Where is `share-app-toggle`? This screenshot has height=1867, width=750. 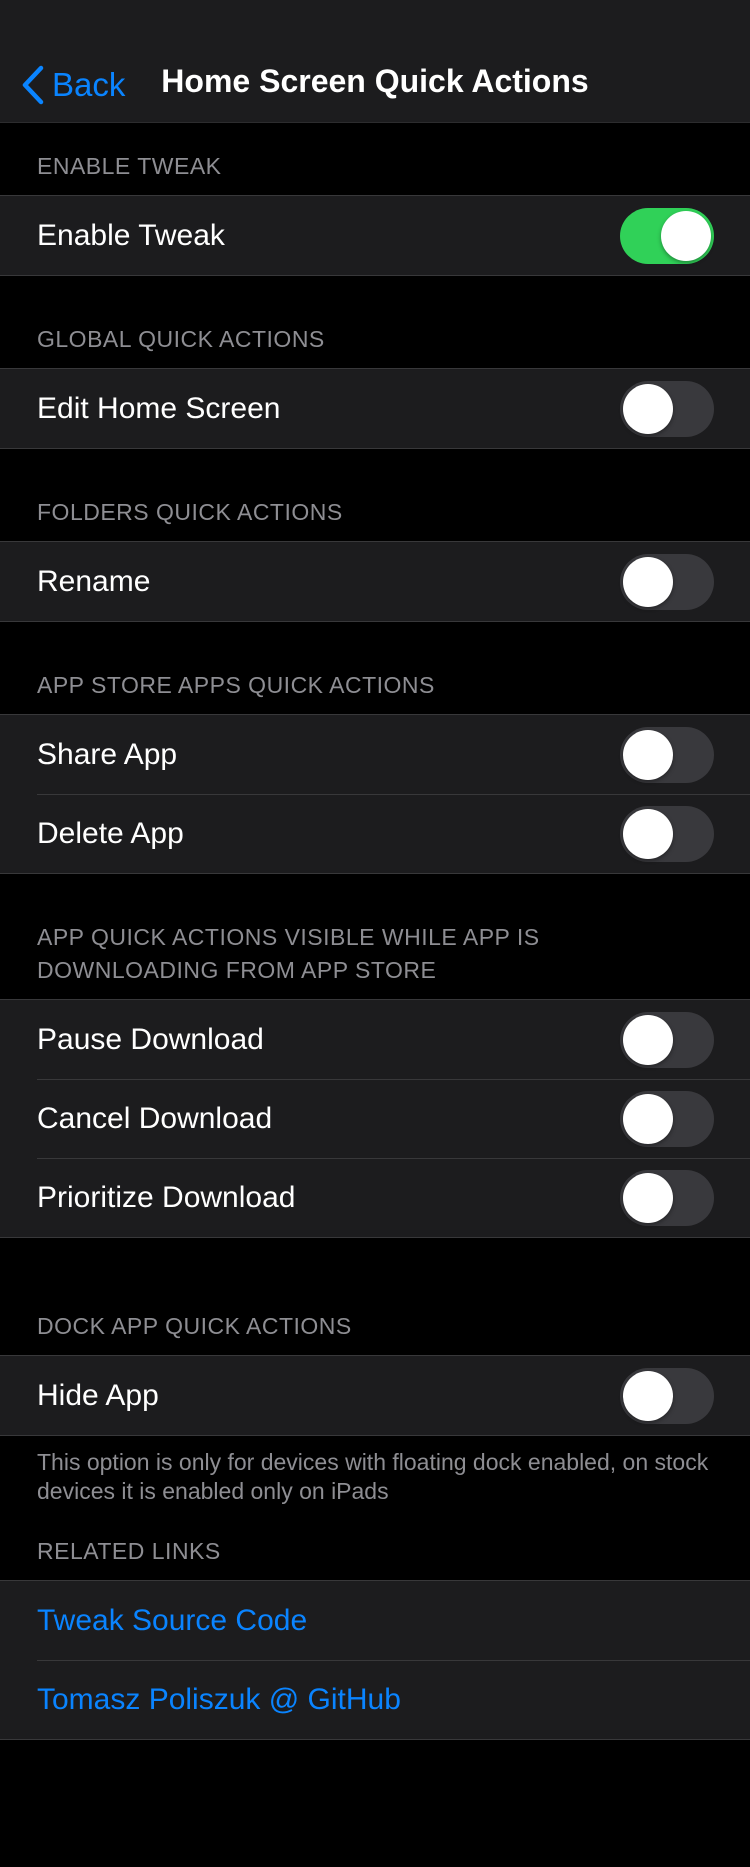 share-app-toggle is located at coordinates (667, 755).